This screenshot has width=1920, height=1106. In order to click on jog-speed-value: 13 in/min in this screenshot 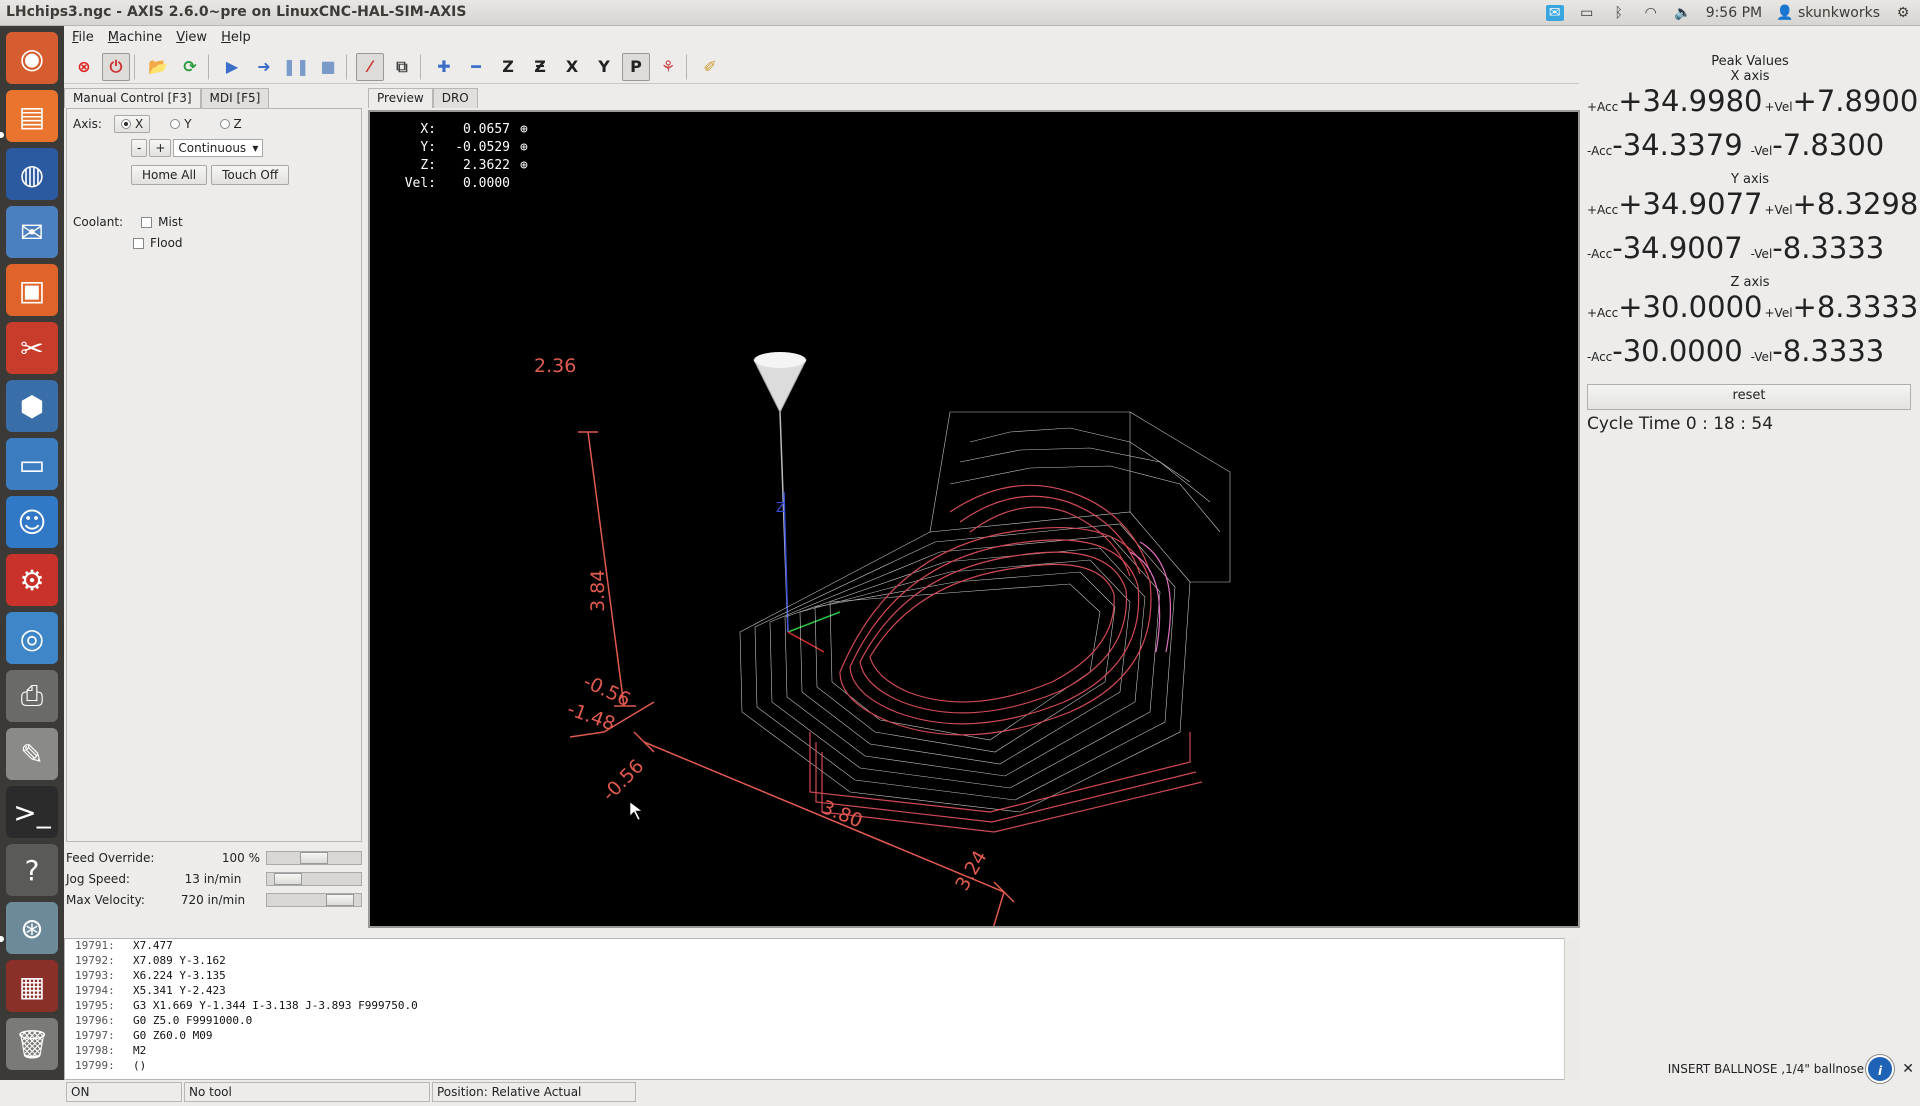, I will do `click(213, 879)`.